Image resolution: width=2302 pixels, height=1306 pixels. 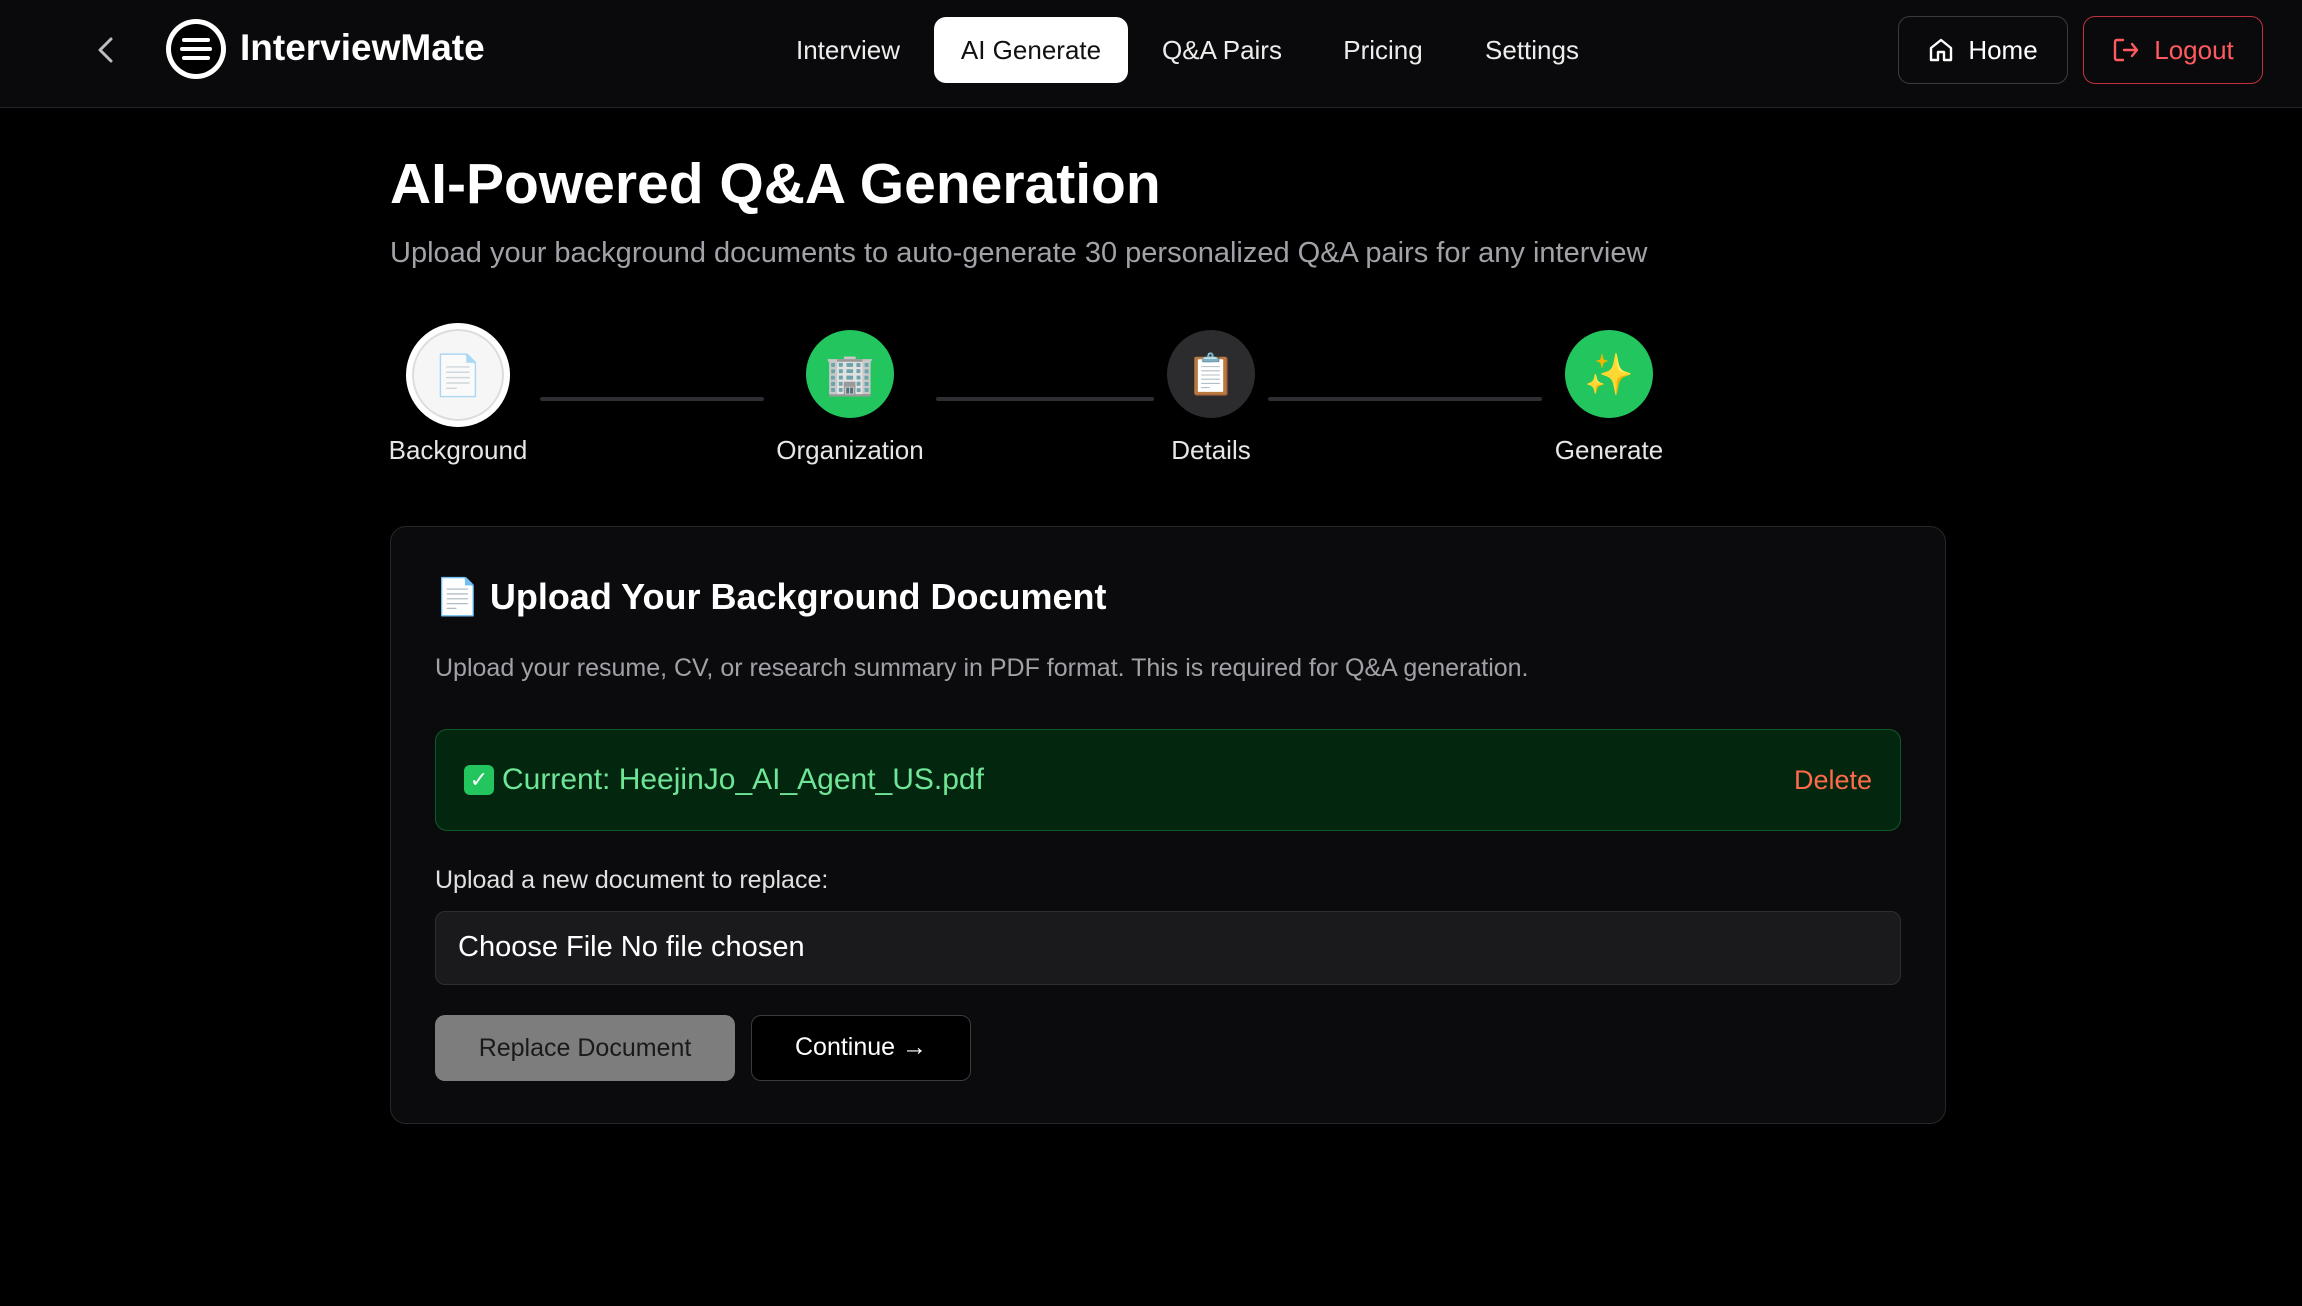 What do you see at coordinates (848, 50) in the screenshot?
I see `nav-interview: Interview` at bounding box center [848, 50].